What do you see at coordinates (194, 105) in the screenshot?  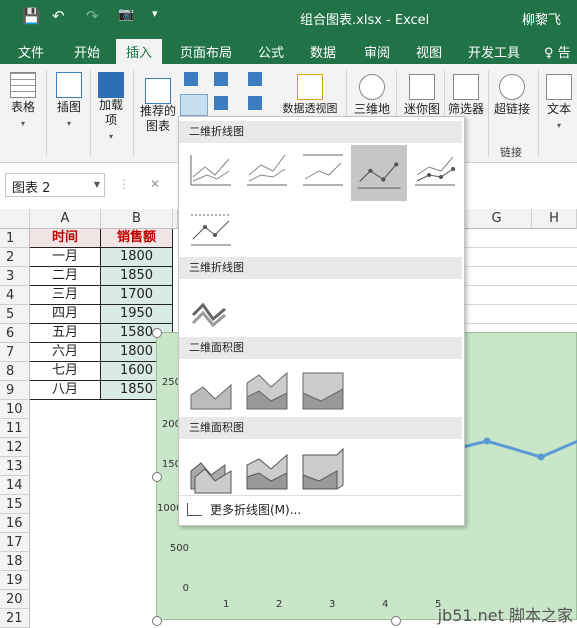 I see `line-chart-dropdown-button` at bounding box center [194, 105].